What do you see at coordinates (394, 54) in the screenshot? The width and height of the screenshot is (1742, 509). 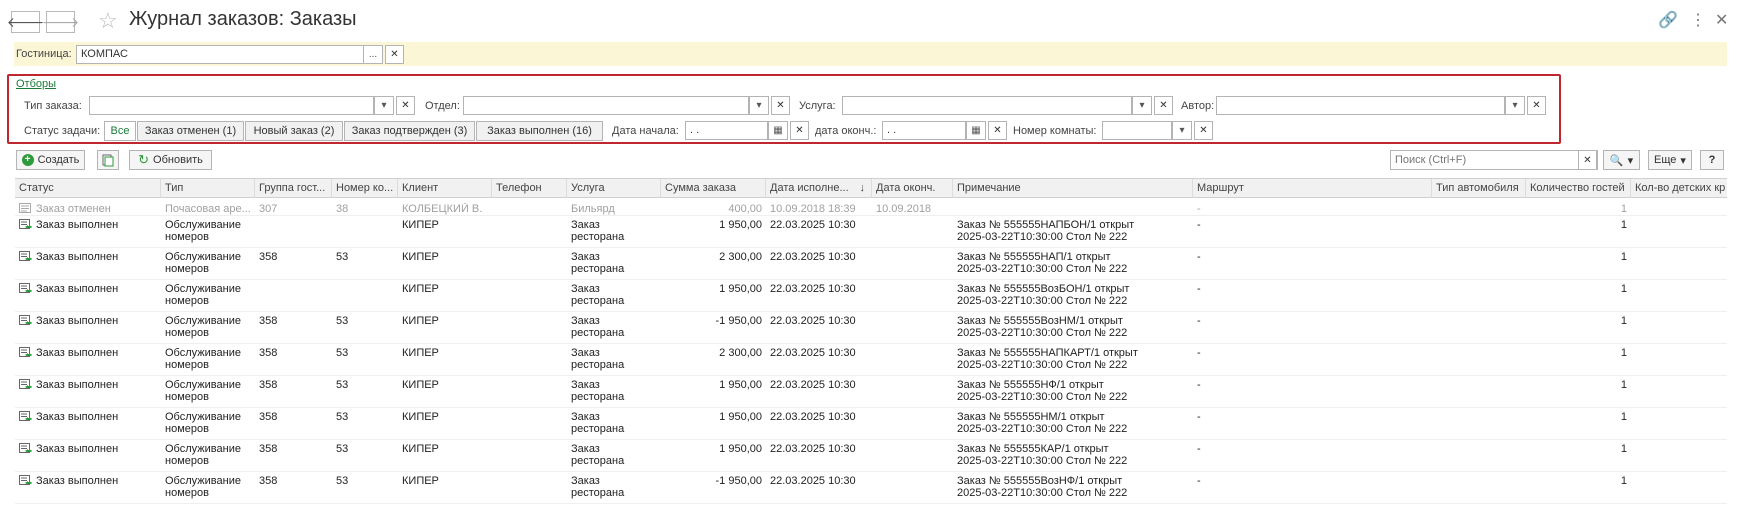 I see `hotel-clear-button: ✕` at bounding box center [394, 54].